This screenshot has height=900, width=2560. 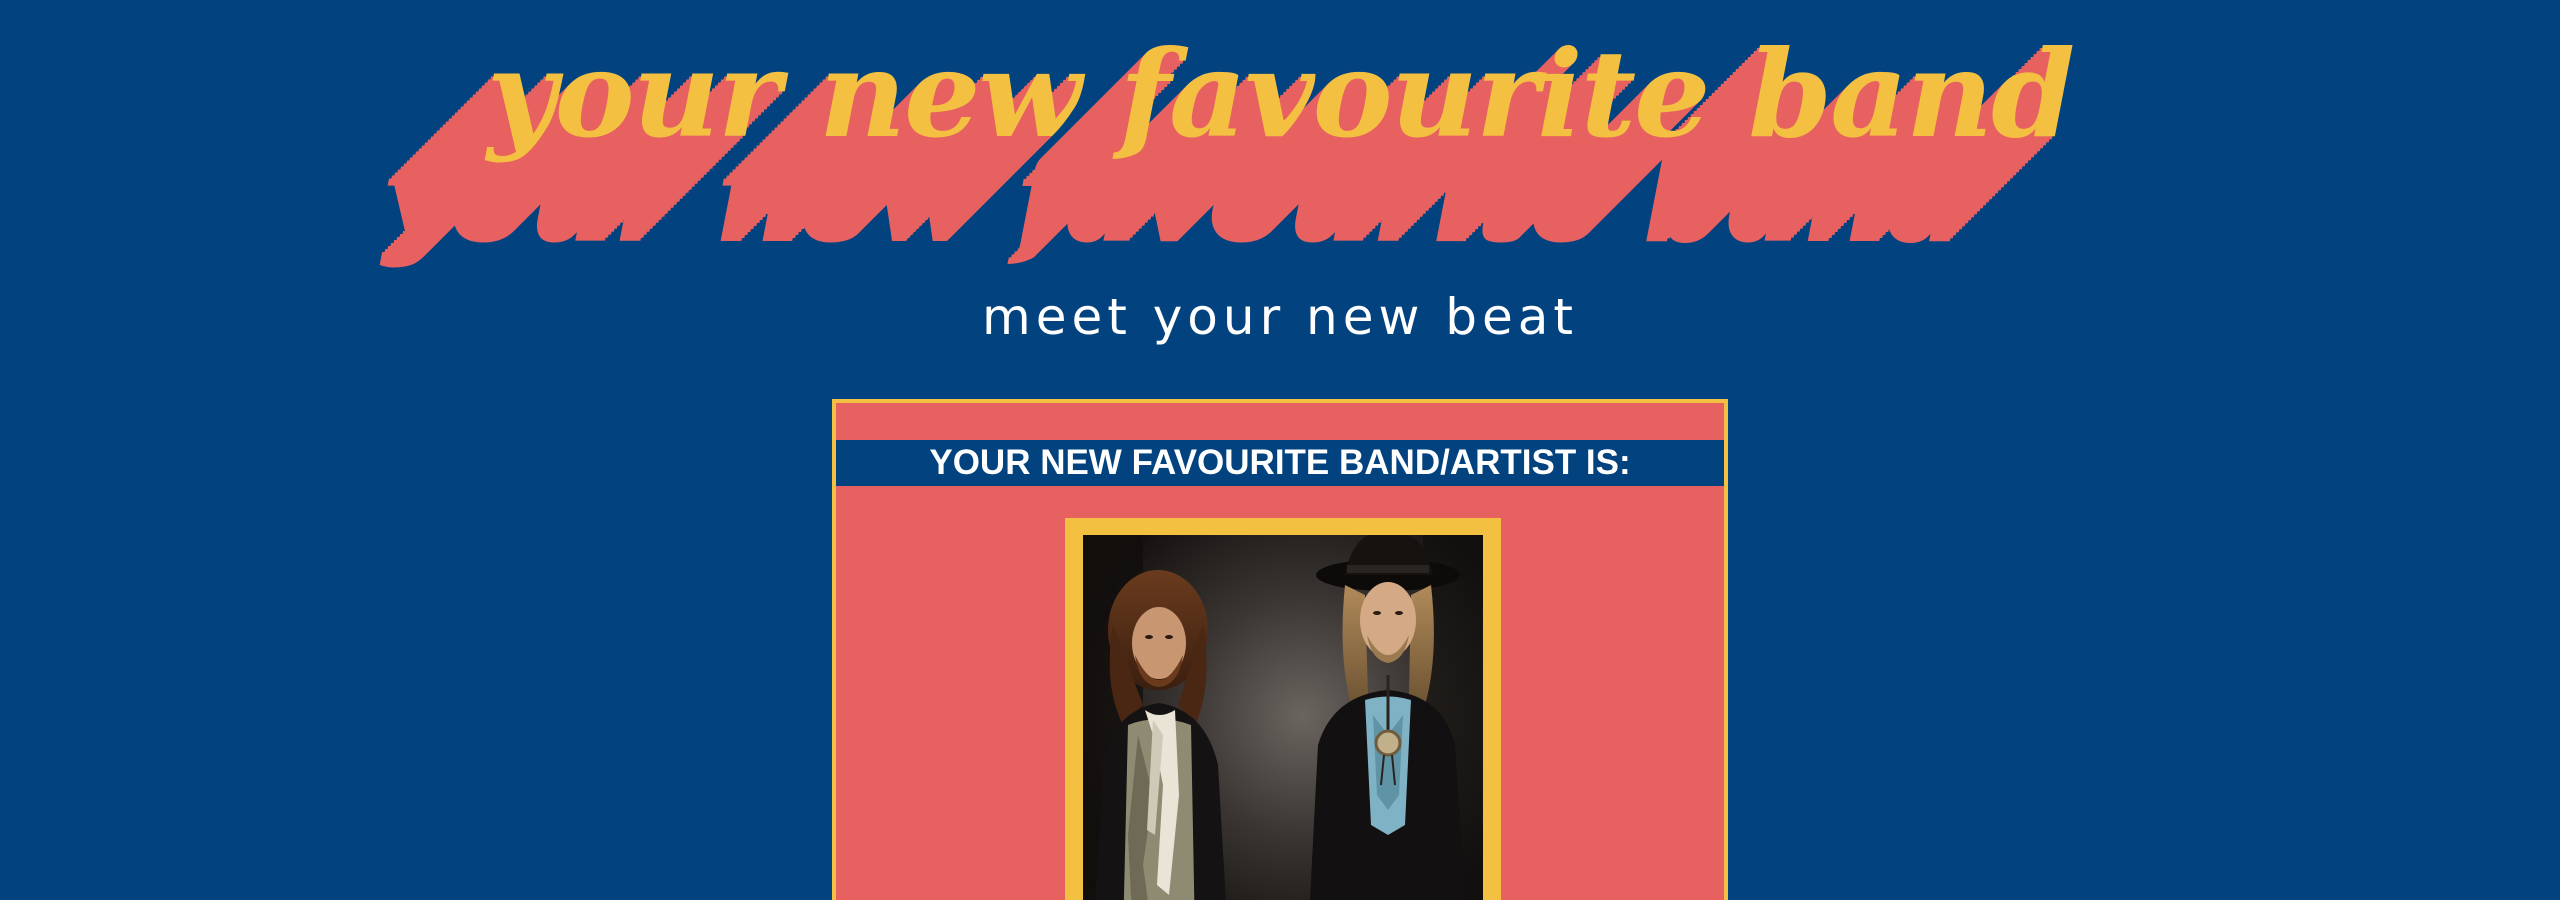 I want to click on result-heading-bar: YOUR NEW FAVOURITE BAND/ARTIST IS:, so click(x=1280, y=463).